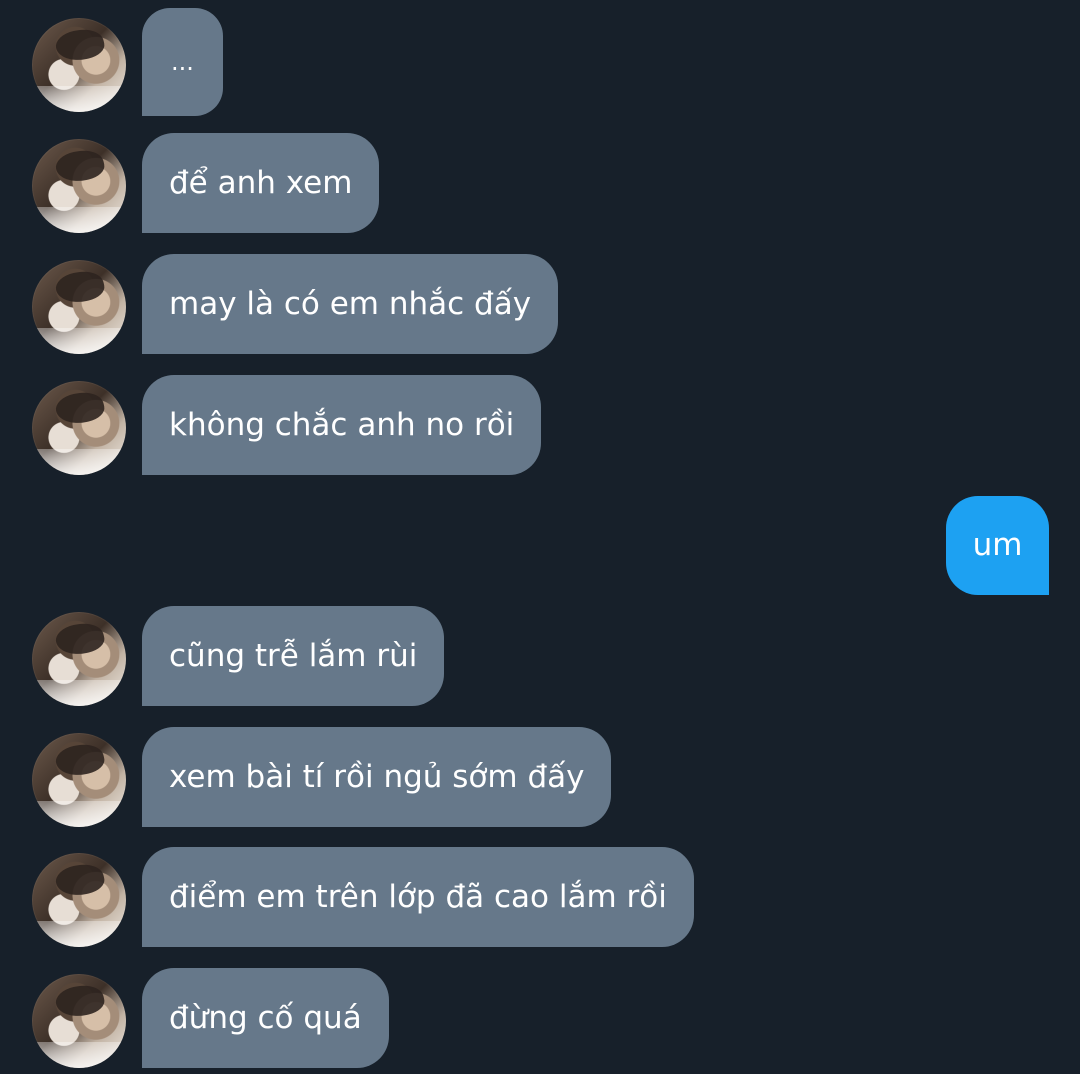 The height and width of the screenshot is (1074, 1080). What do you see at coordinates (540, 183) in the screenshot?
I see `message-row-received: để anh xem` at bounding box center [540, 183].